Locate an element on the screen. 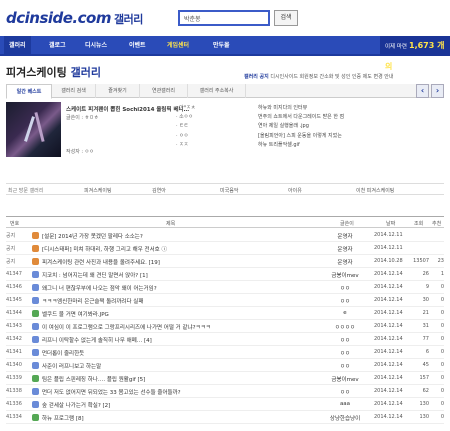  list-item: 번주의 쇼트에서 다운그레이드 받은 한 점 is located at coordinates (351, 117).